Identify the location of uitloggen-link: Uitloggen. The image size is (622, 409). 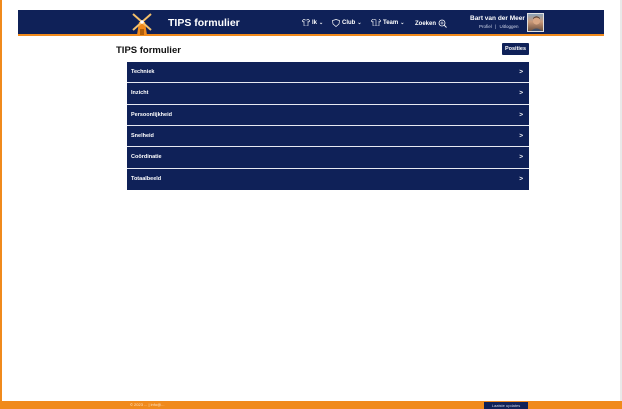
(508, 26).